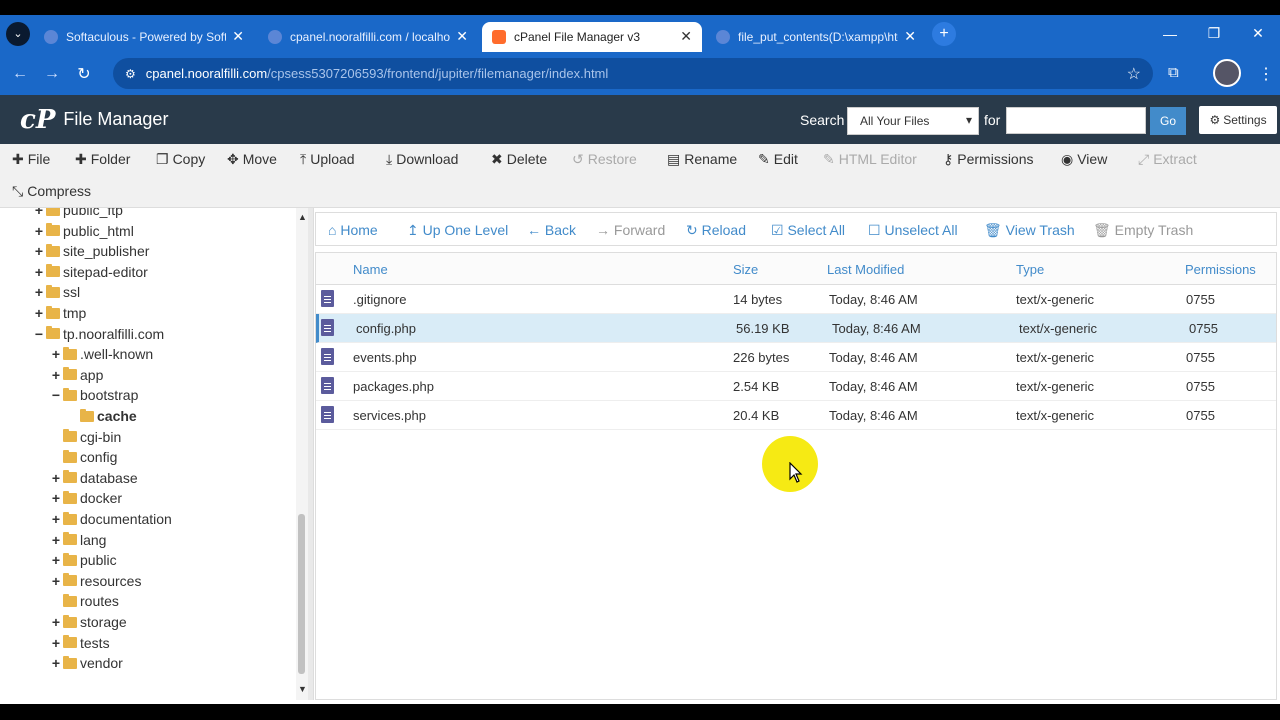 This screenshot has width=1280, height=720. What do you see at coordinates (1084, 159) in the screenshot?
I see `view-button: ◉ View` at bounding box center [1084, 159].